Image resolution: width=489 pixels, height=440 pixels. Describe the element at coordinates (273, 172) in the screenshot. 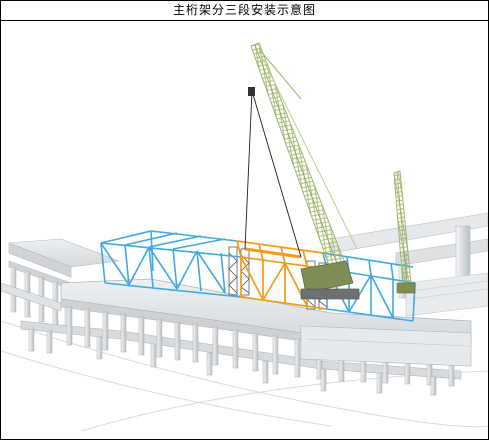

I see `hoist-cables` at that location.